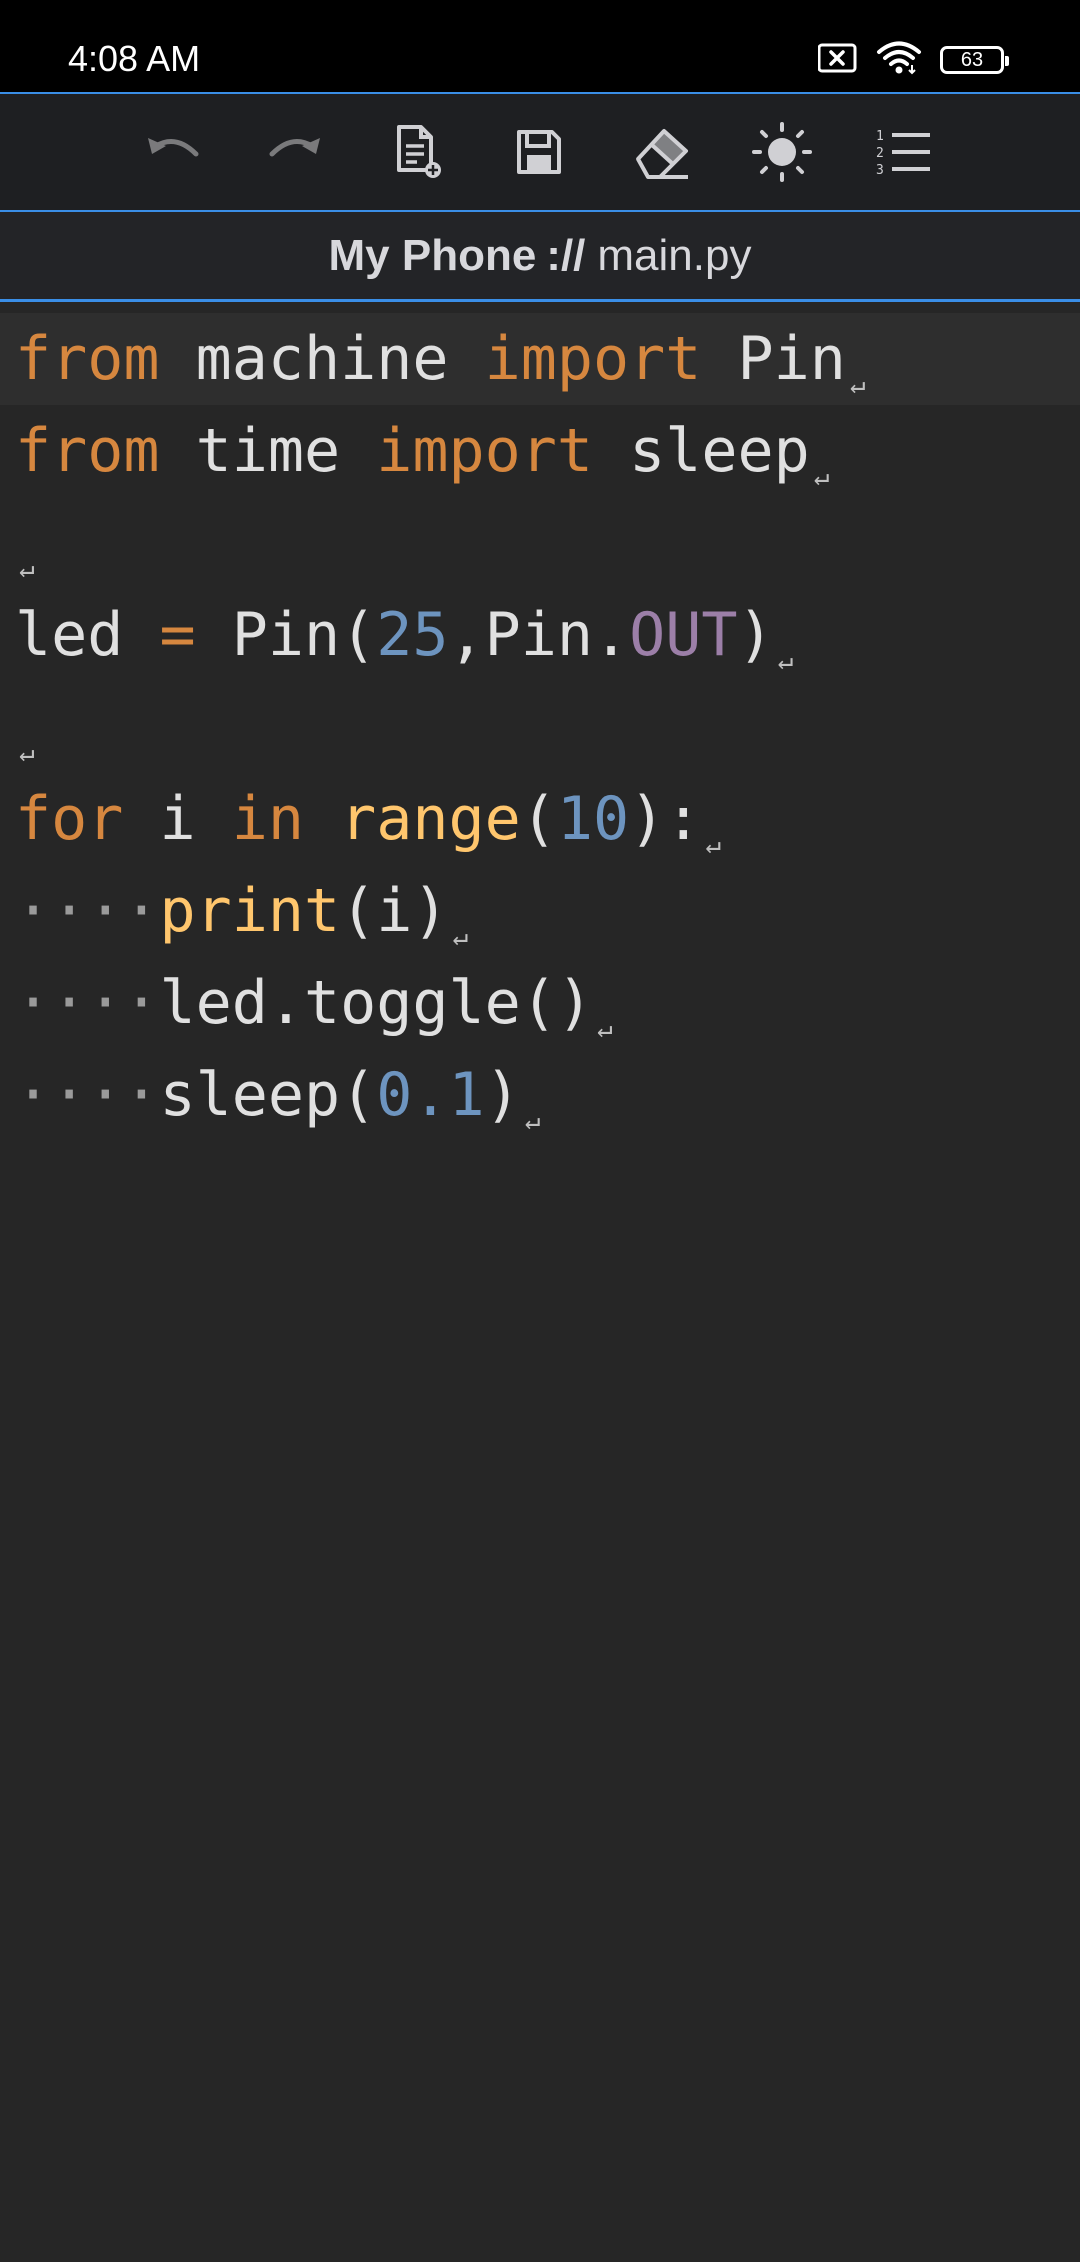  I want to click on code-text: ,Pin., so click(539, 635).